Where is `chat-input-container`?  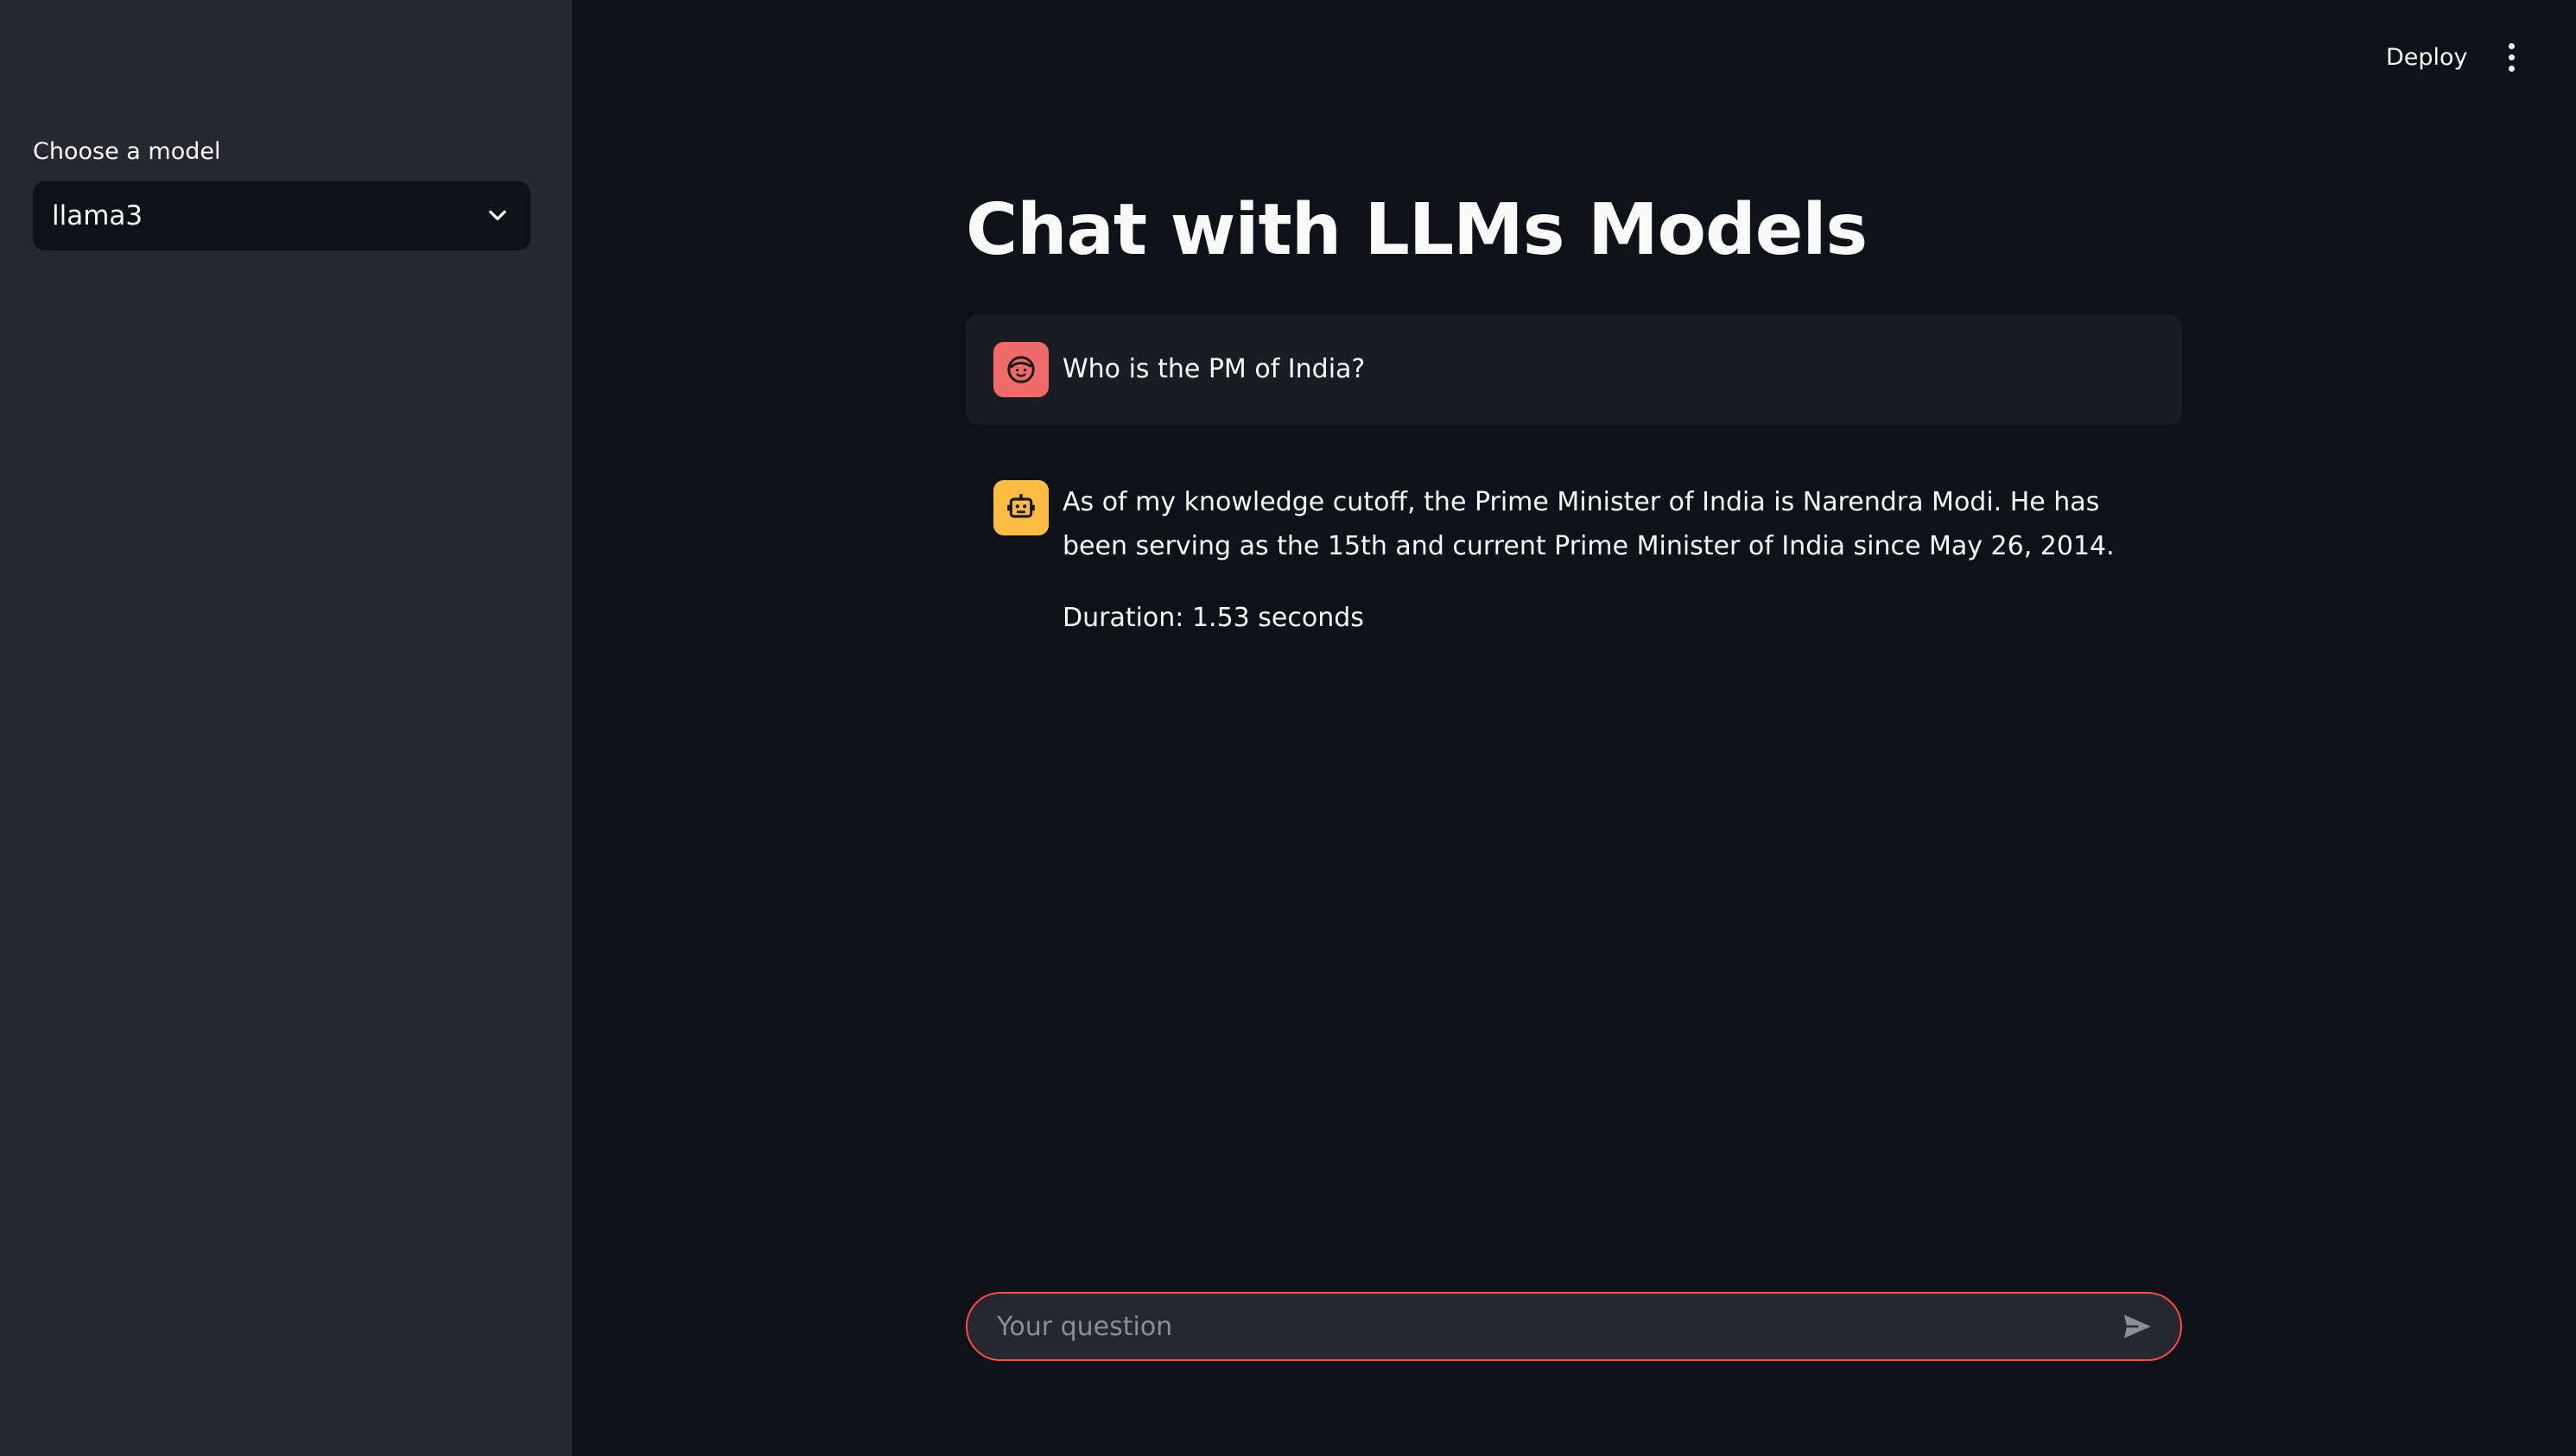
chat-input-container is located at coordinates (1574, 1326).